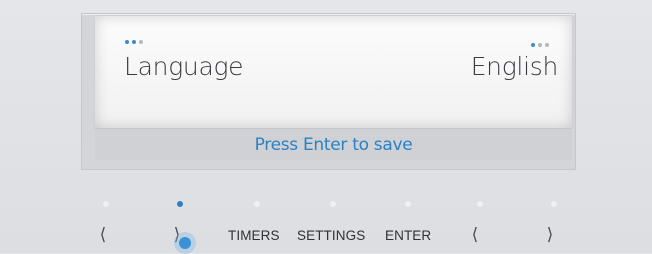 The width and height of the screenshot is (652, 254). I want to click on right-button: ⟩, so click(550, 235).